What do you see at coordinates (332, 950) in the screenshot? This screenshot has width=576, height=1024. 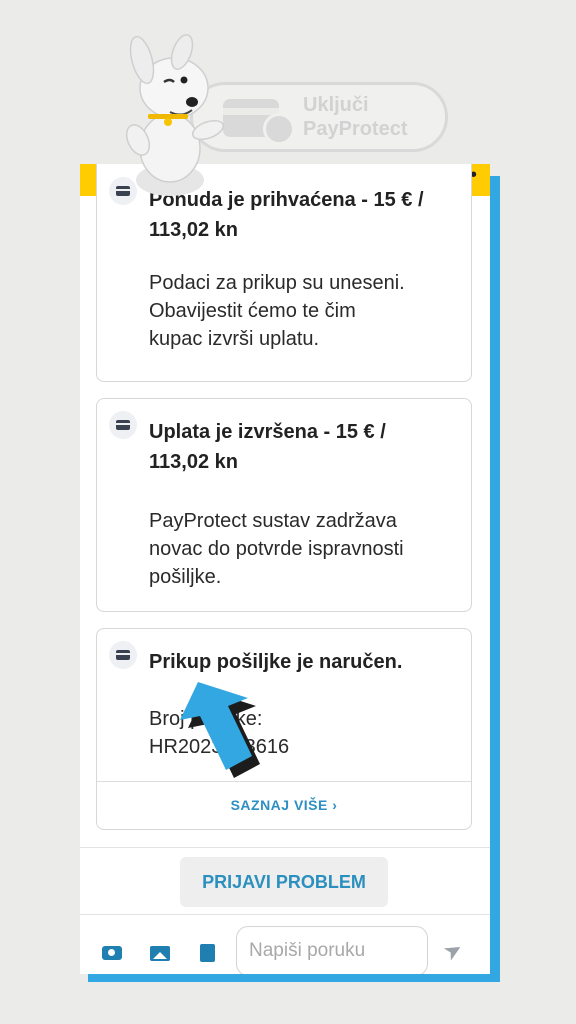 I see `message-input` at bounding box center [332, 950].